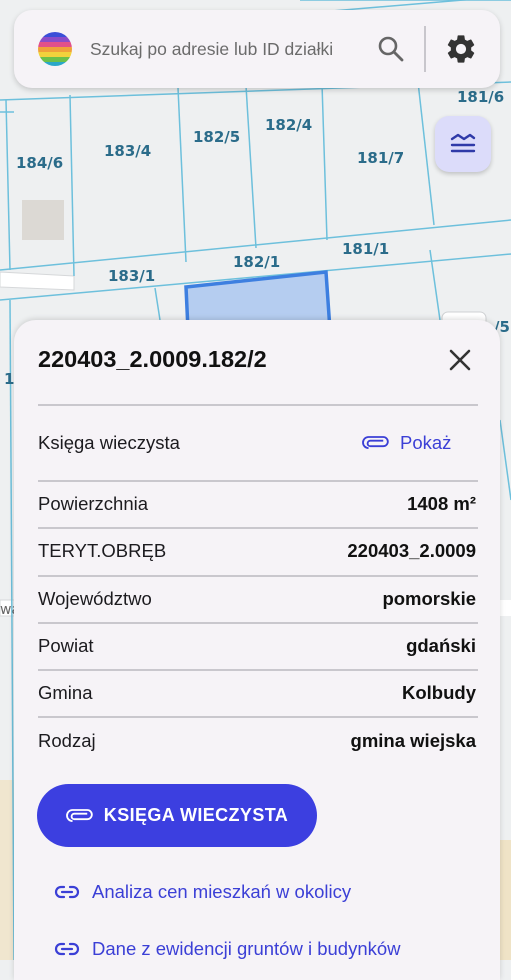 Image resolution: width=511 pixels, height=980 pixels. What do you see at coordinates (439, 692) in the screenshot?
I see `commune-value: Kolbudy` at bounding box center [439, 692].